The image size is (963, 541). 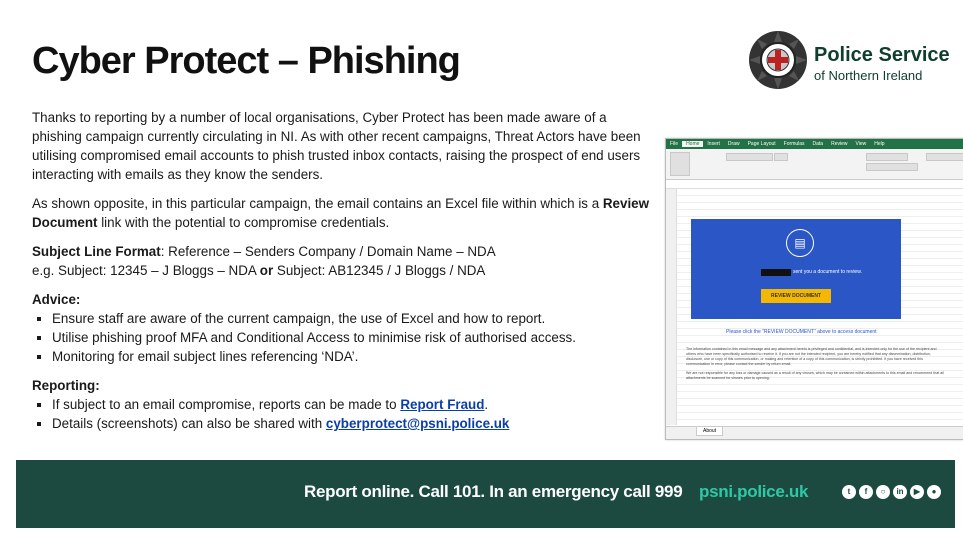 I want to click on tab-file: File, so click(x=674, y=144).